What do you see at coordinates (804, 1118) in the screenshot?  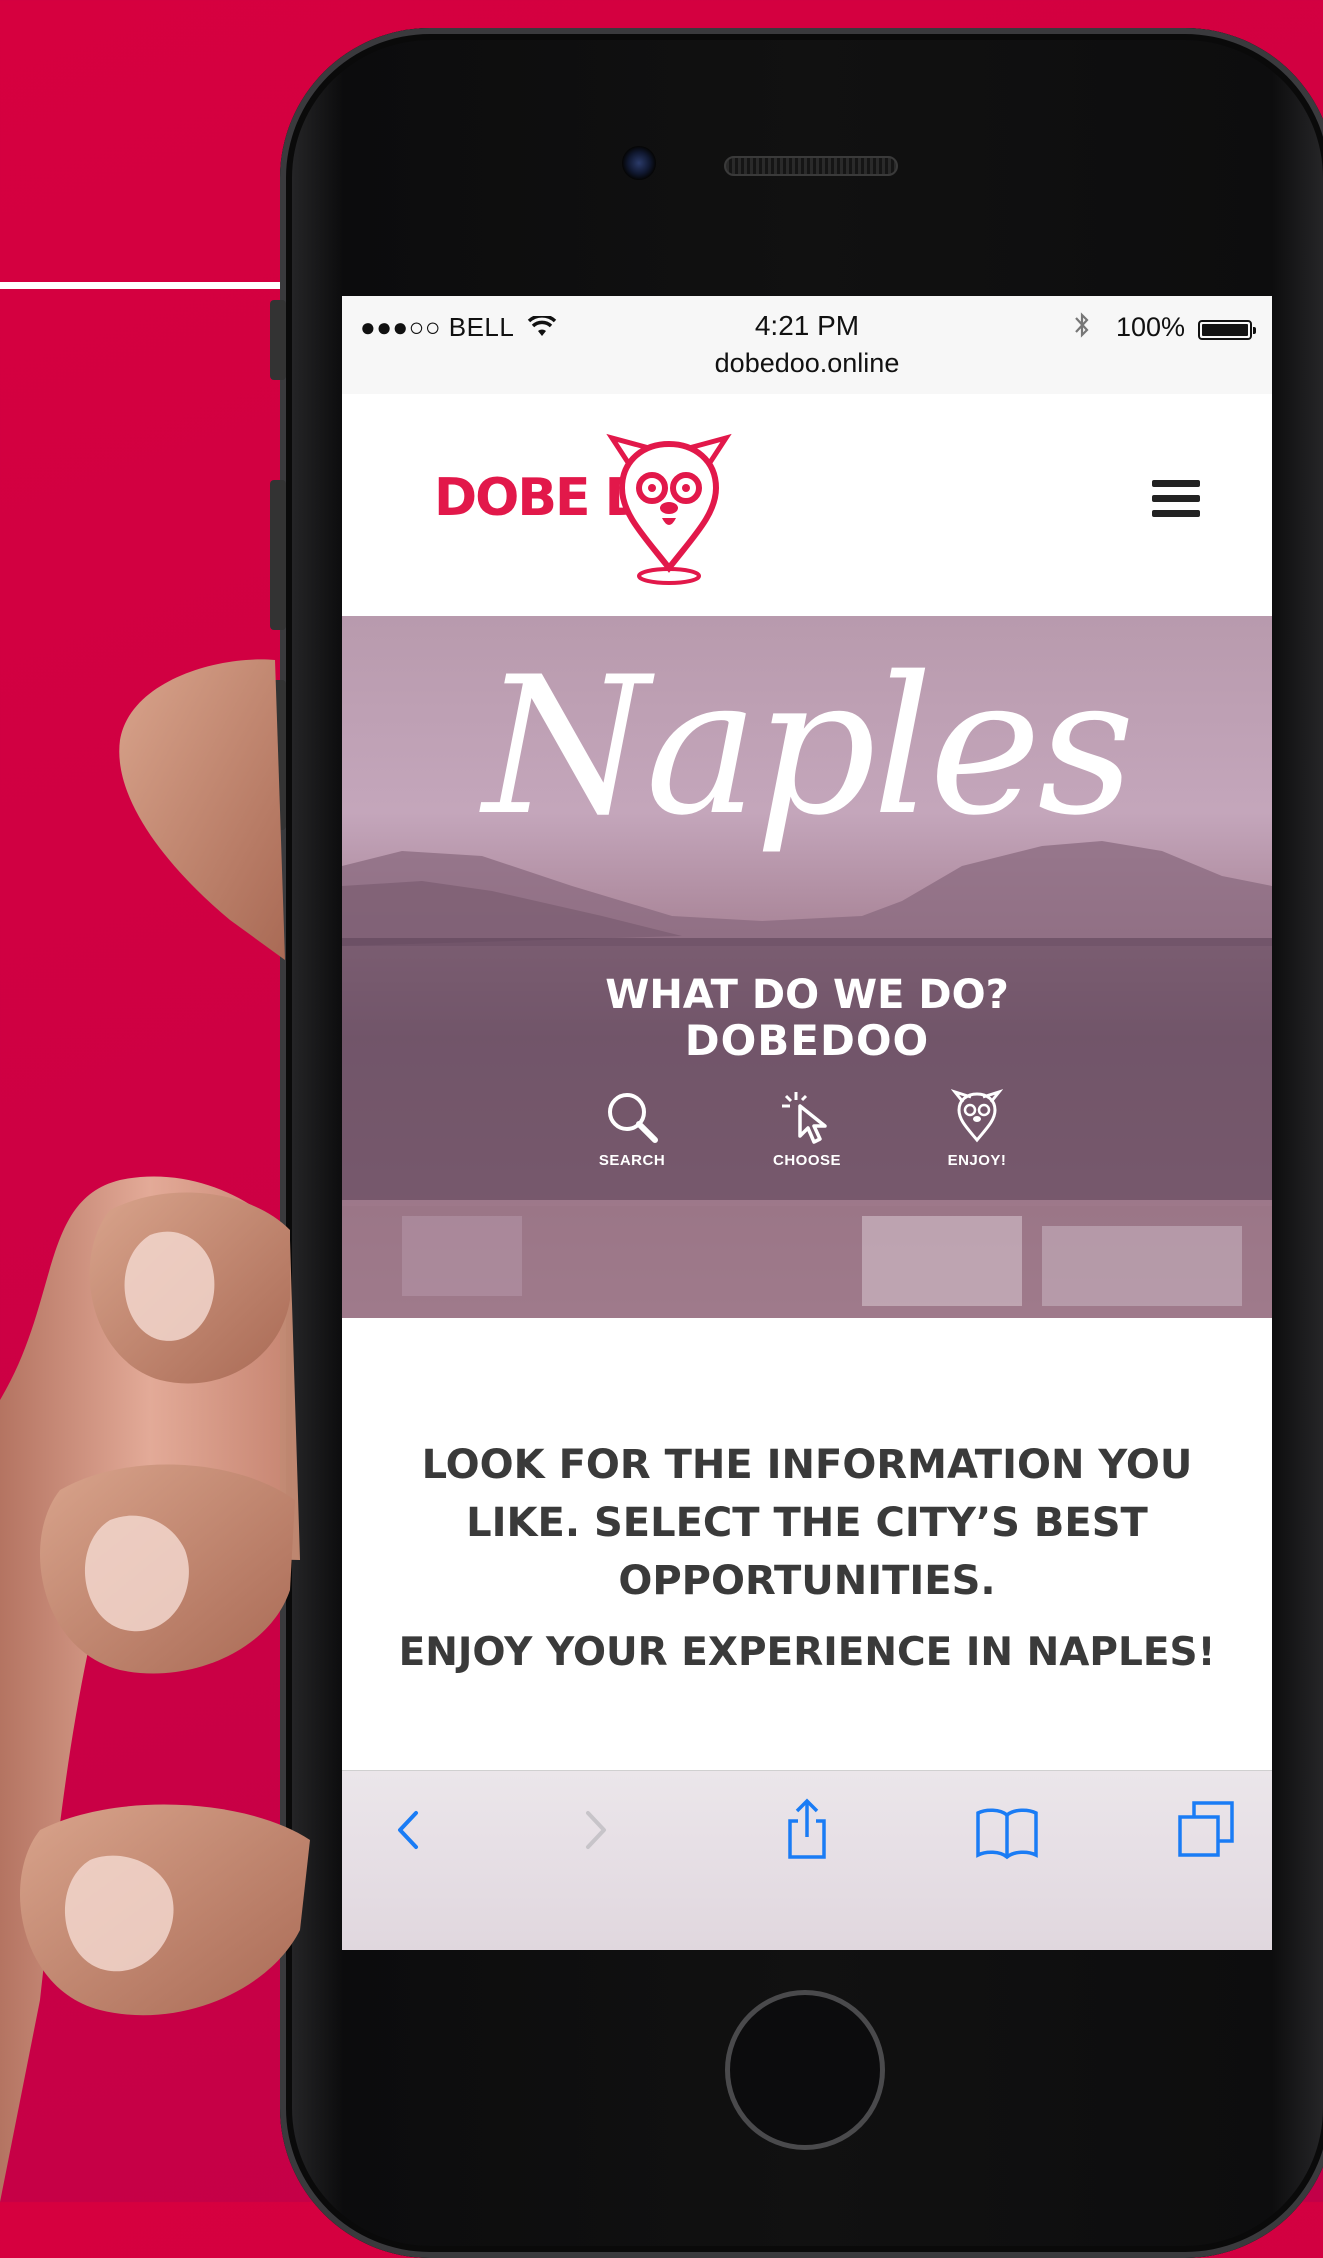 I see `cursor-click-icon` at bounding box center [804, 1118].